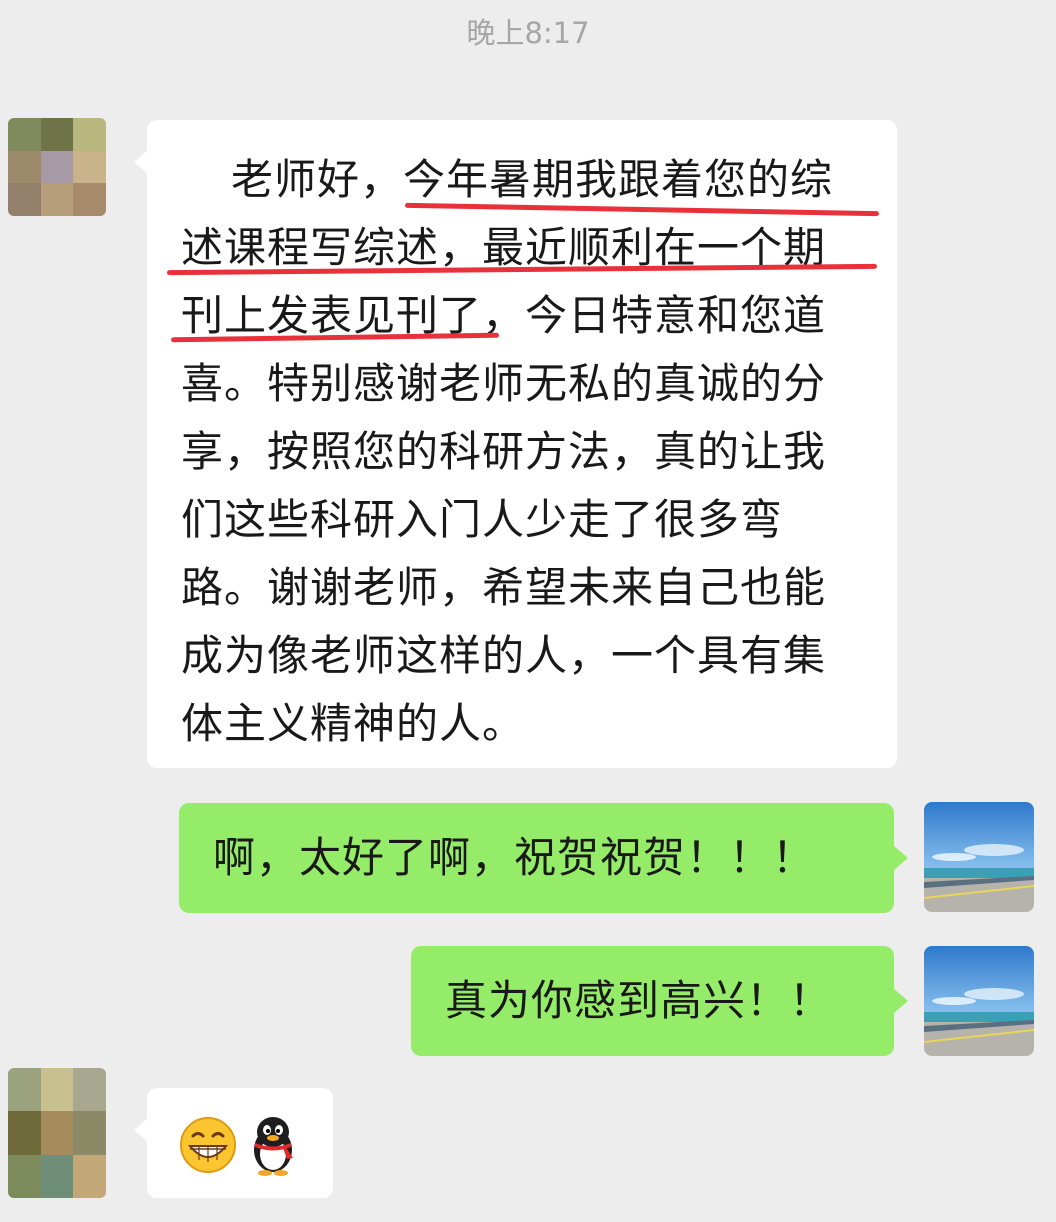 This screenshot has width=1056, height=1222. Describe the element at coordinates (208, 1145) in the screenshot. I see `grin-emoji` at that location.